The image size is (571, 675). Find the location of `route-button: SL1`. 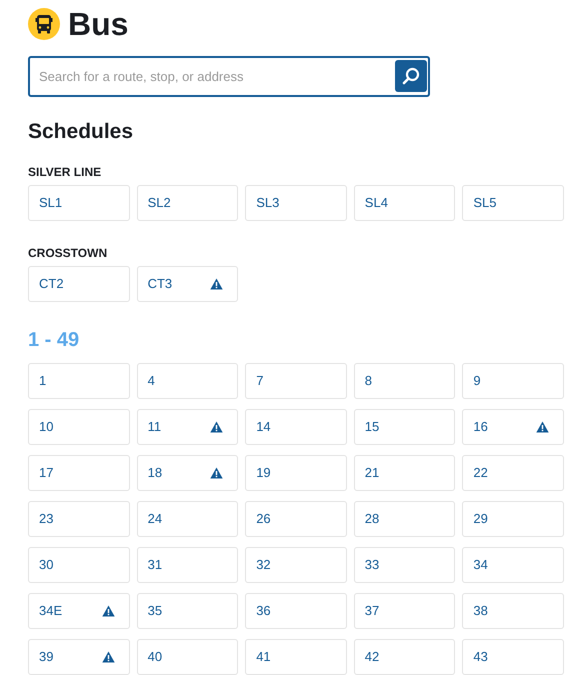

route-button: SL1 is located at coordinates (79, 203).